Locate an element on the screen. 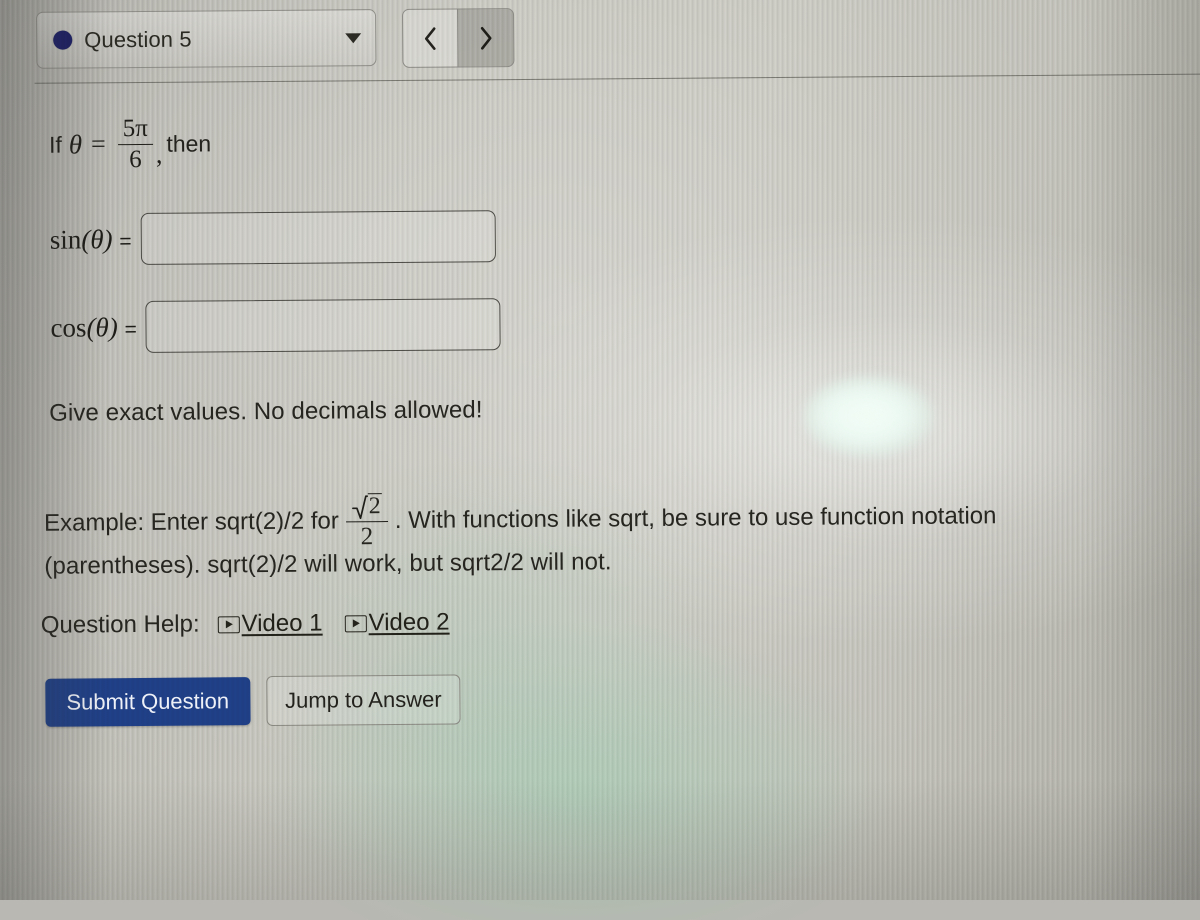  video-2-label: Video 2 is located at coordinates (409, 622).